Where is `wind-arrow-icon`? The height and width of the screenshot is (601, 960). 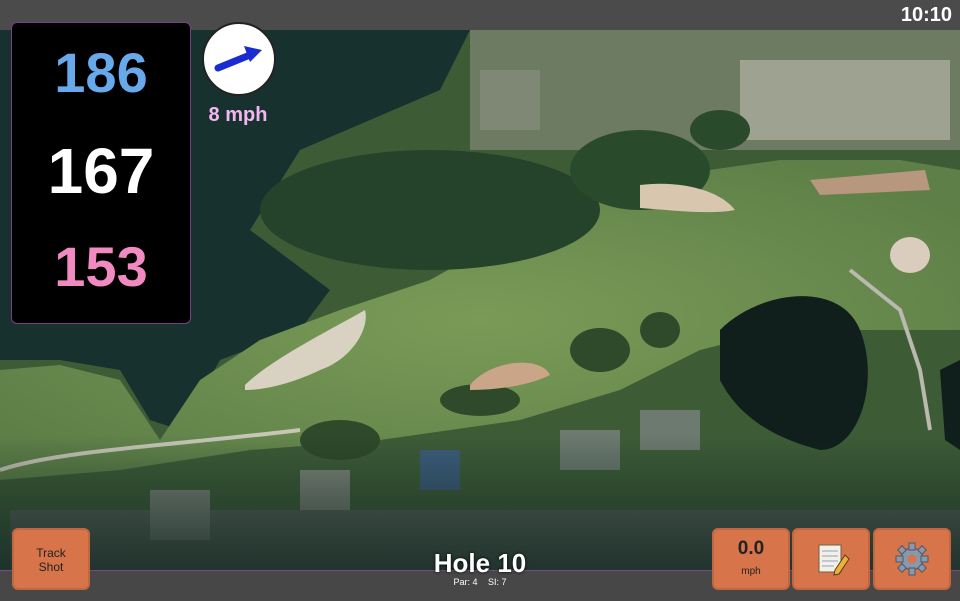
wind-arrow-icon is located at coordinates (238, 59).